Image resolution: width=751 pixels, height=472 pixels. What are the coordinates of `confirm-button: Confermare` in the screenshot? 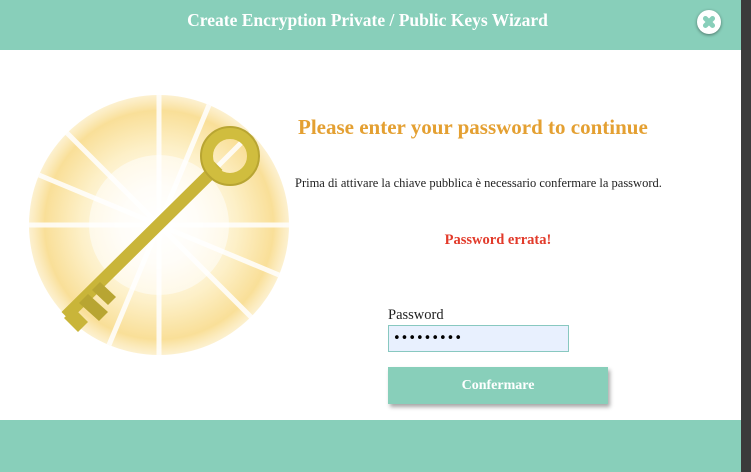 It's located at (498, 385).